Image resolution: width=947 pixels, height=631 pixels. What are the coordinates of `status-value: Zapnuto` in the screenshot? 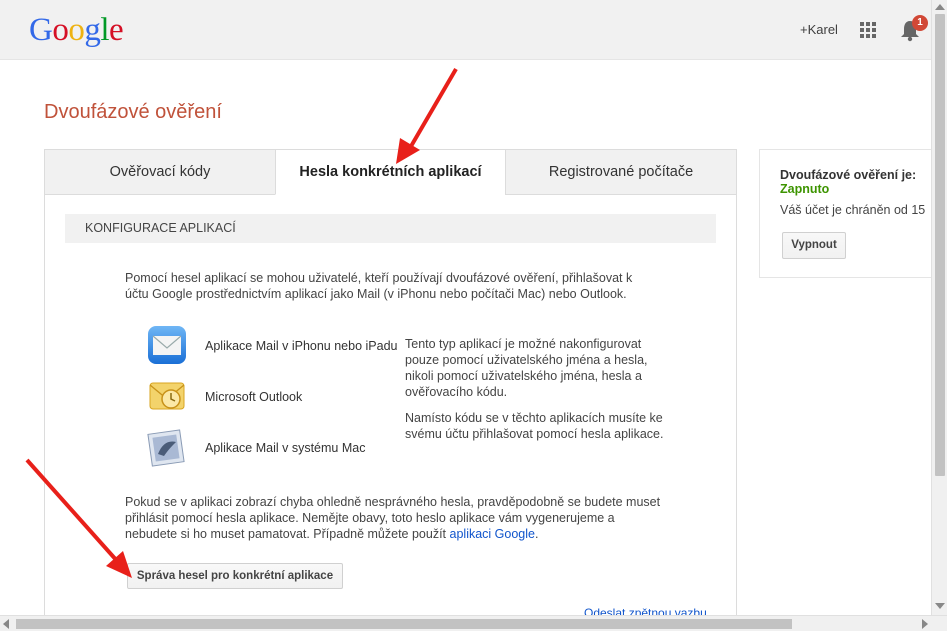 It's located at (805, 189).